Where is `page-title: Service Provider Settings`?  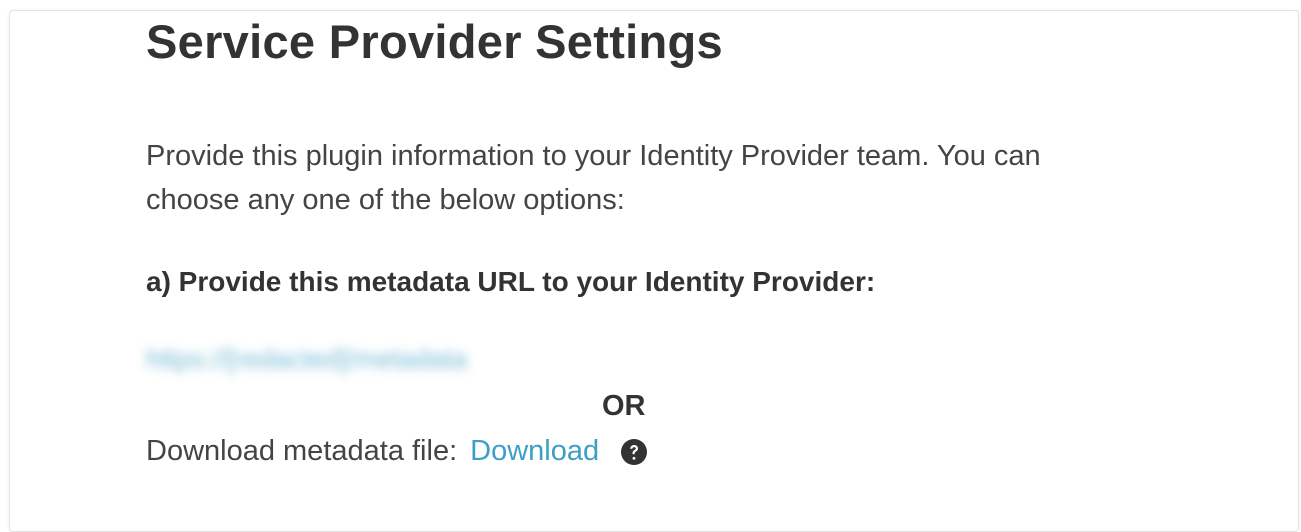
page-title: Service Provider Settings is located at coordinates (434, 41).